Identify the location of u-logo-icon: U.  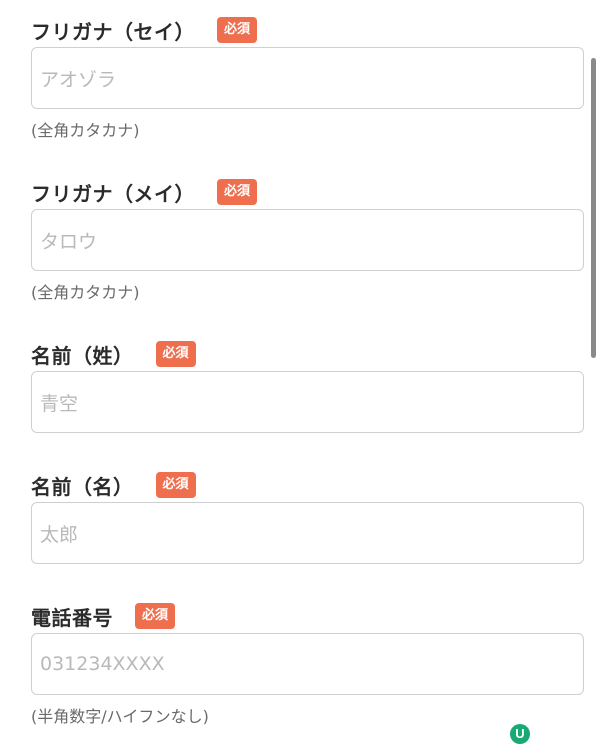
(520, 734).